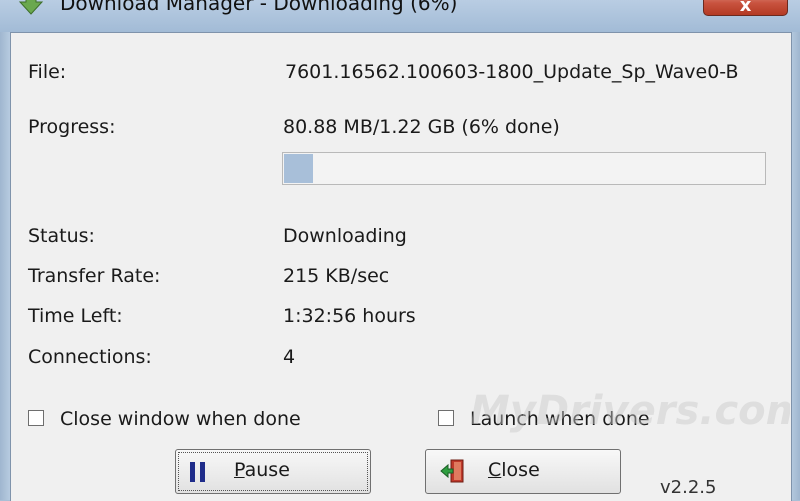  I want to click on title-bar: Download Manager - Downloading (6%) x, so click(400, 16).